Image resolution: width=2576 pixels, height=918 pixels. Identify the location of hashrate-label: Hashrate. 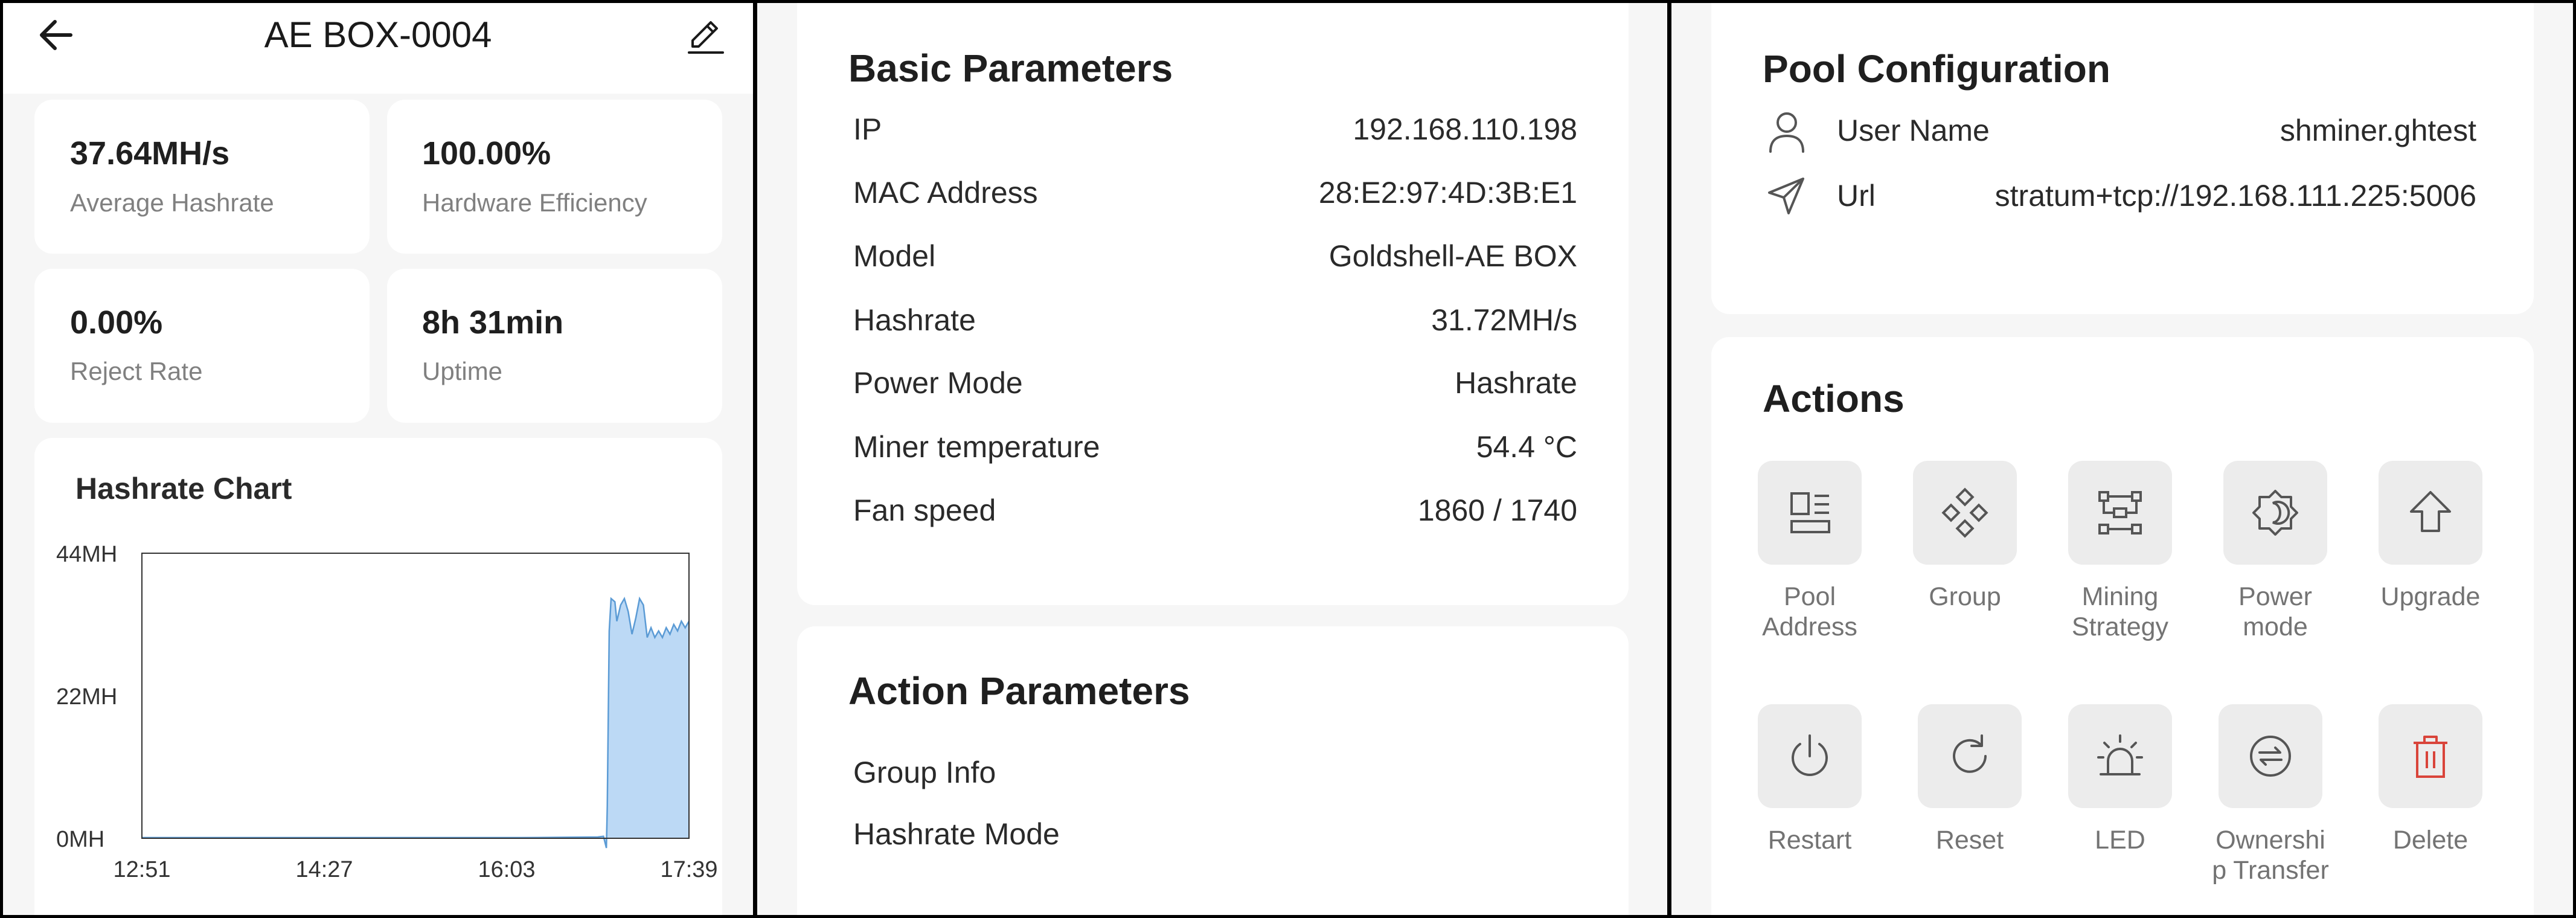
(914, 320).